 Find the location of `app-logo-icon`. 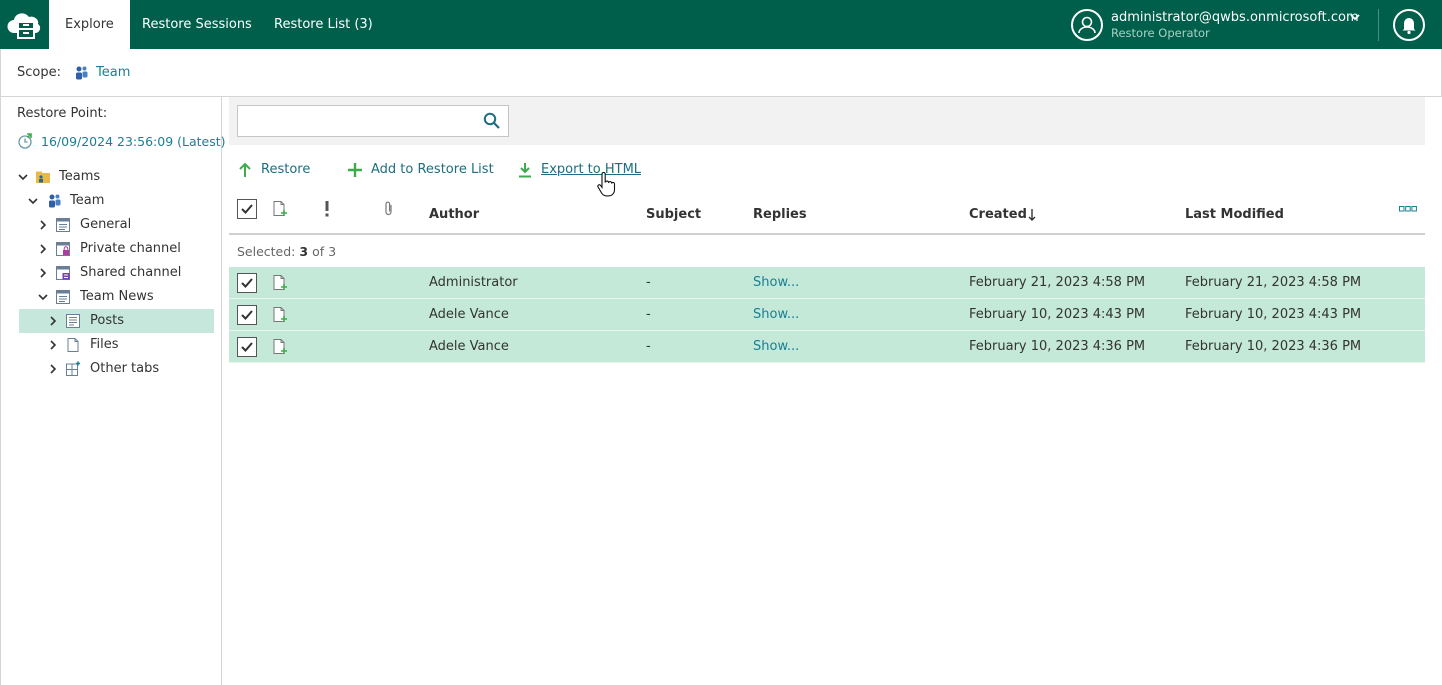

app-logo-icon is located at coordinates (24, 26).